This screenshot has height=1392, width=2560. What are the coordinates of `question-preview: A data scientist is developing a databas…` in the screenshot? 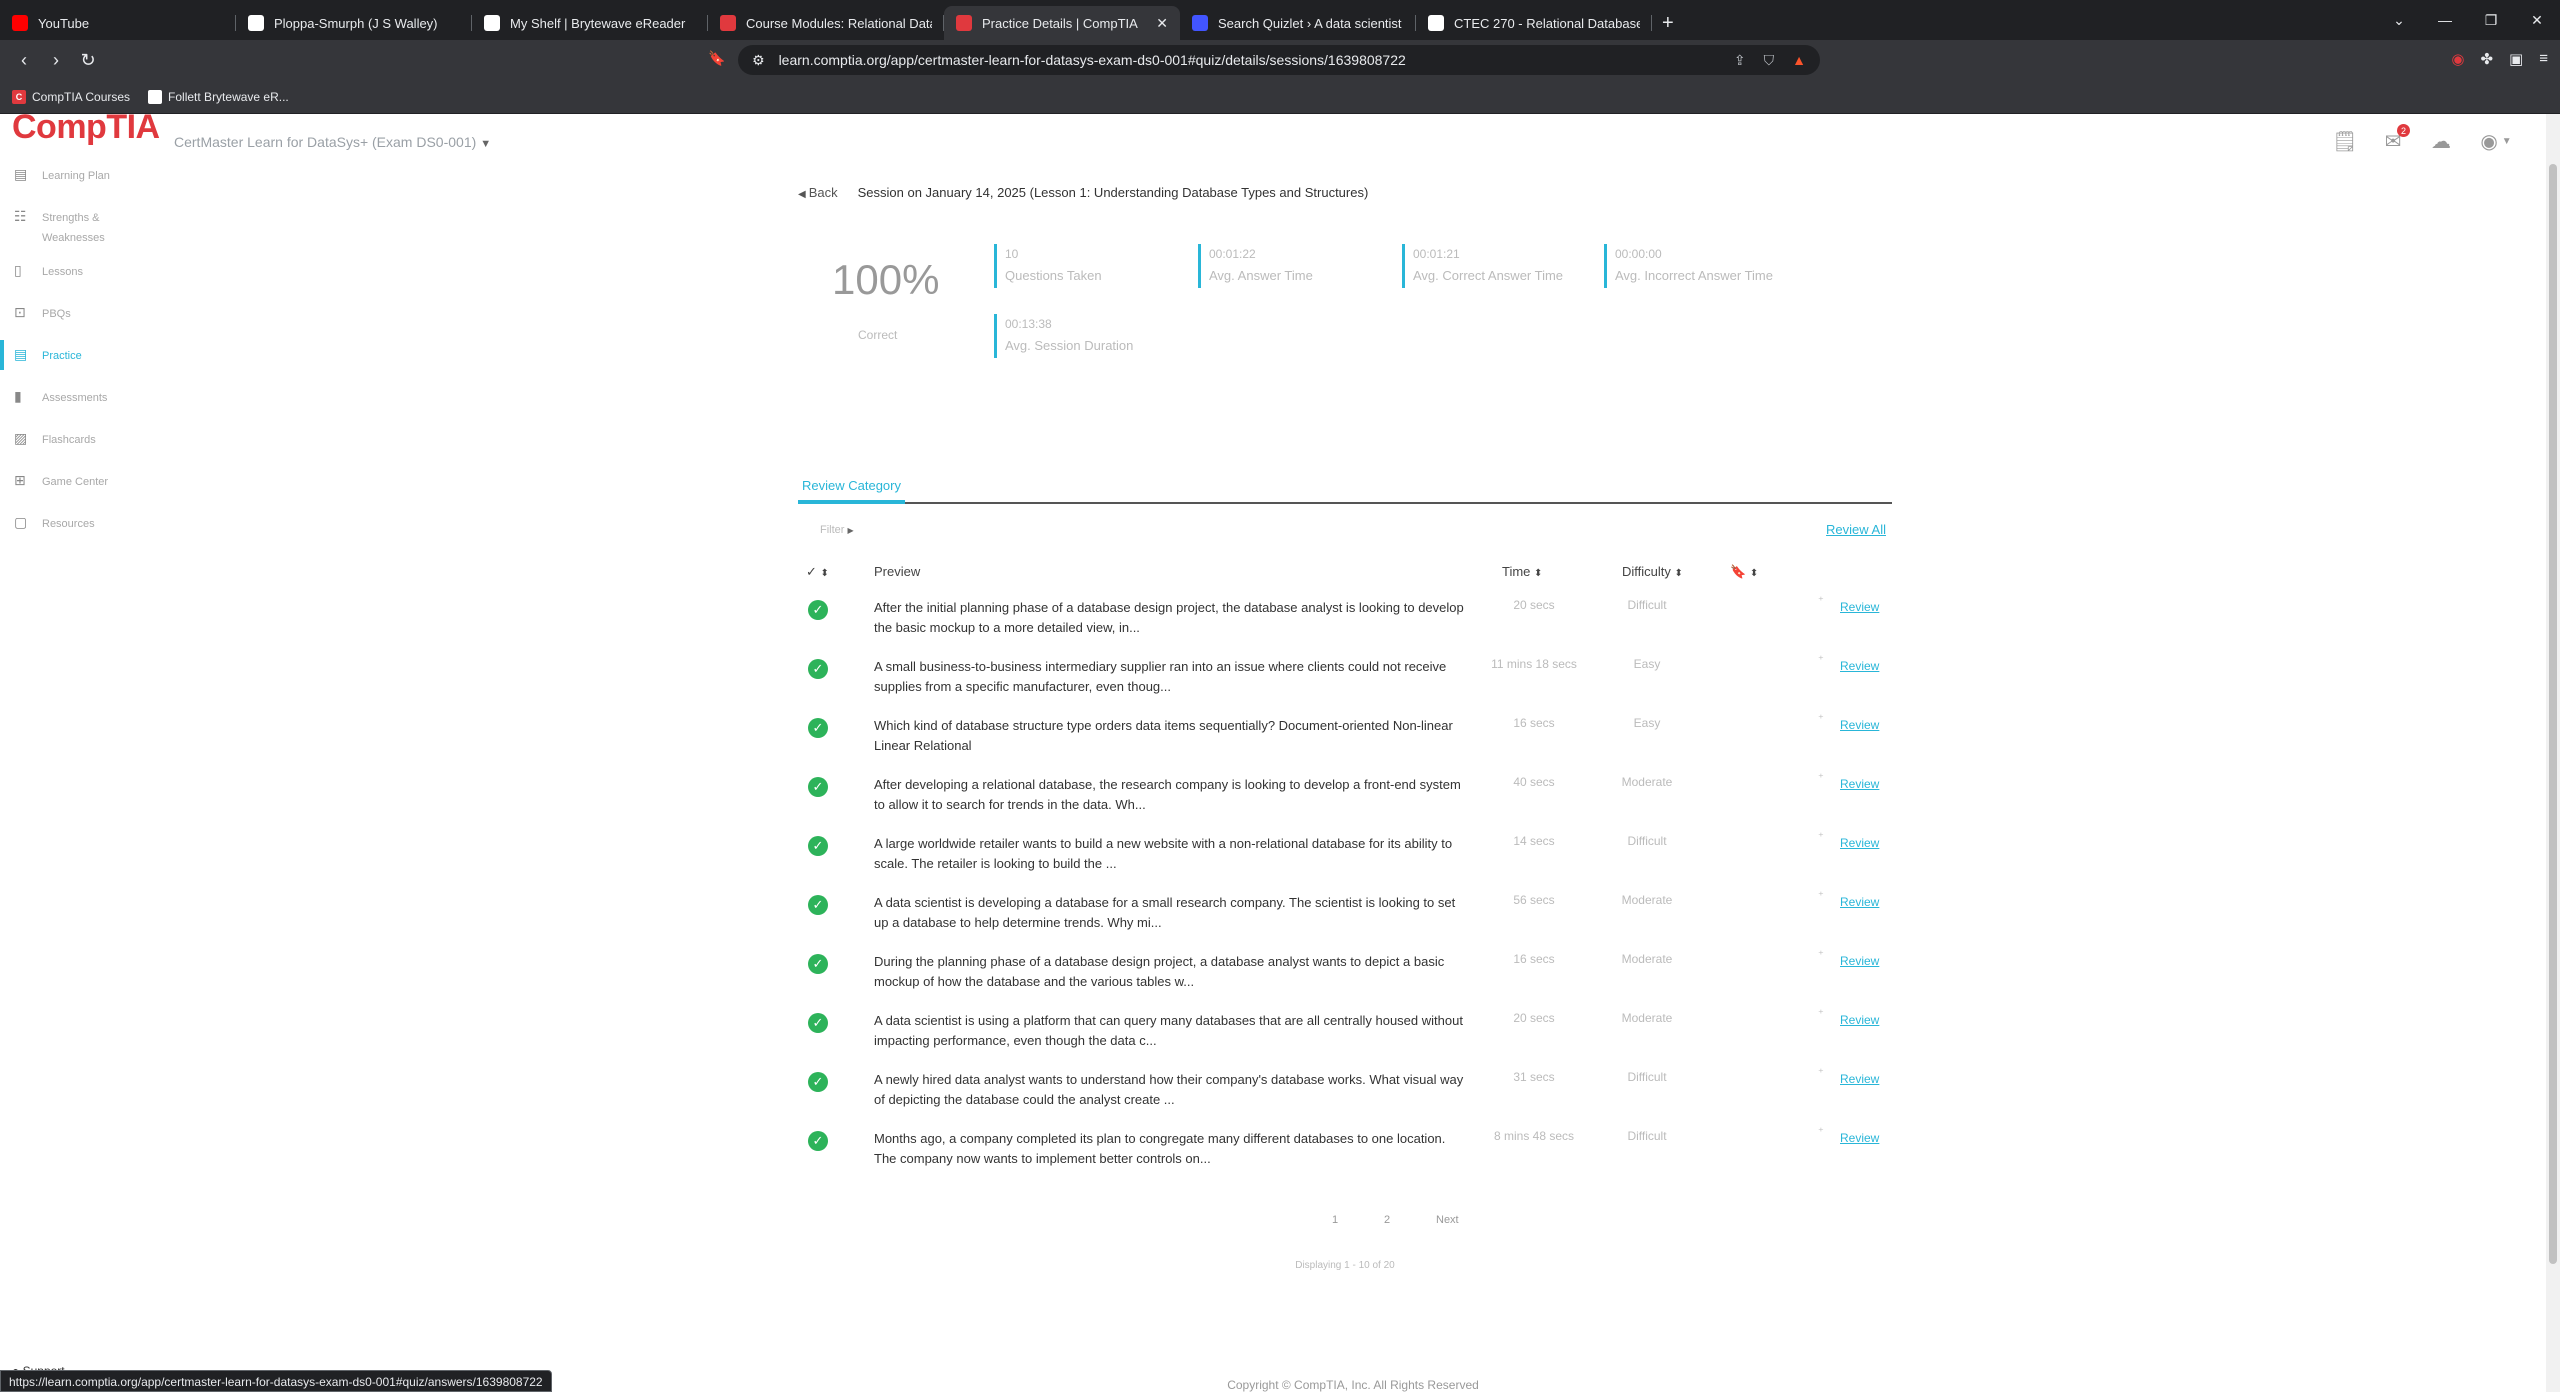 It's located at (1169, 913).